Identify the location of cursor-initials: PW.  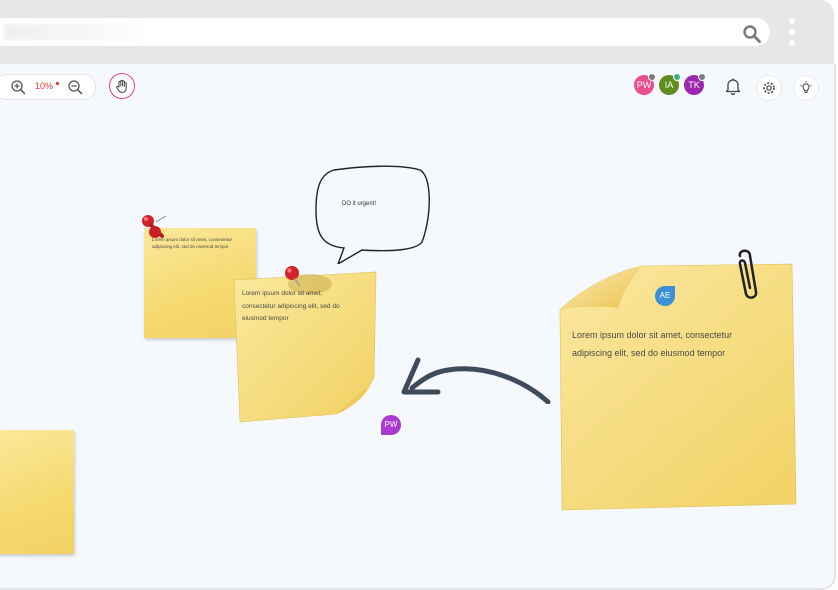
(391, 424).